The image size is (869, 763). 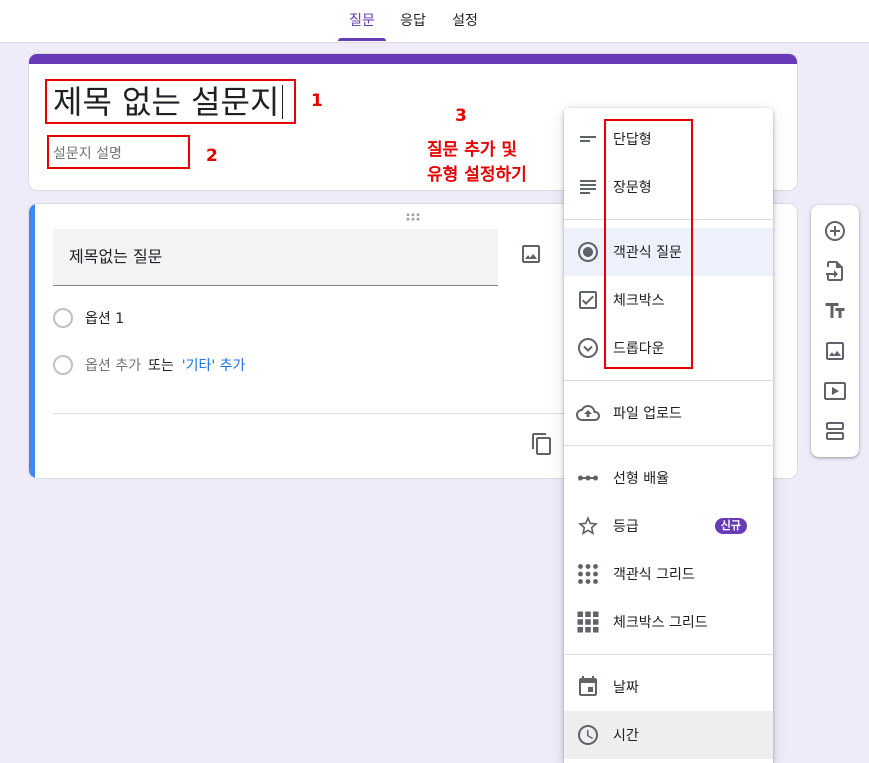 I want to click on menu-item-label: 객관식 질문, so click(x=647, y=253).